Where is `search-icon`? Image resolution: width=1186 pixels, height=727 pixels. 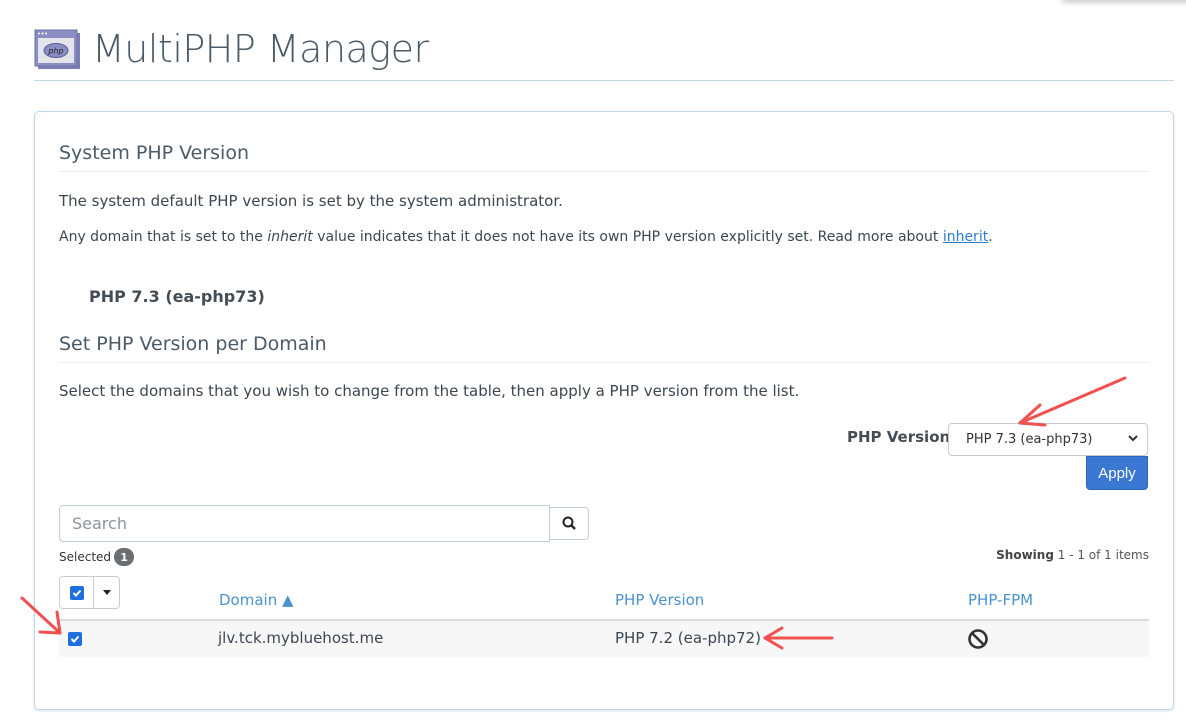
search-icon is located at coordinates (569, 523).